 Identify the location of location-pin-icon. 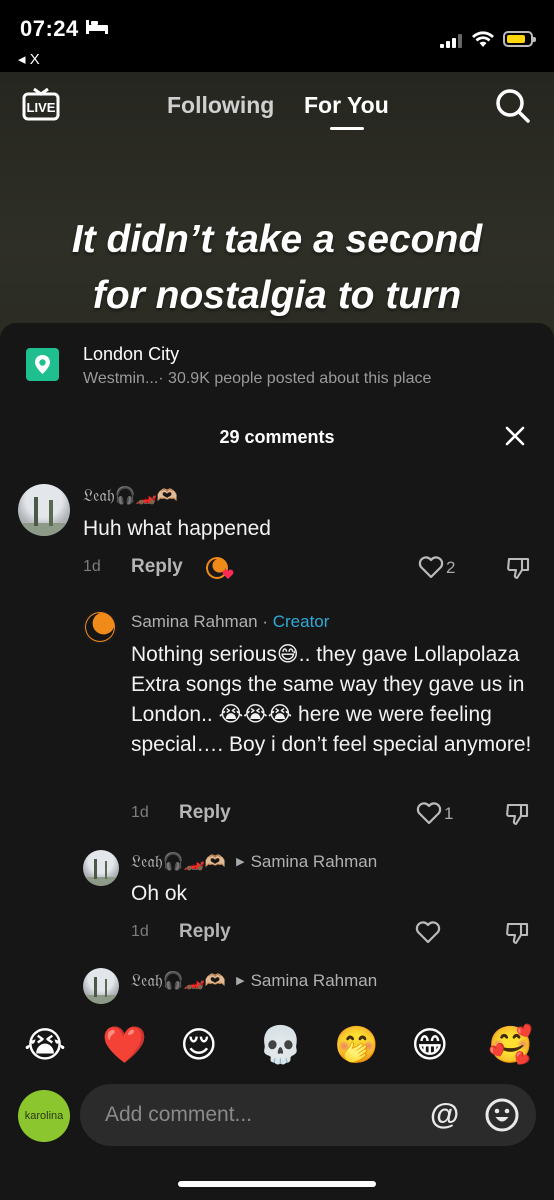
(42, 364).